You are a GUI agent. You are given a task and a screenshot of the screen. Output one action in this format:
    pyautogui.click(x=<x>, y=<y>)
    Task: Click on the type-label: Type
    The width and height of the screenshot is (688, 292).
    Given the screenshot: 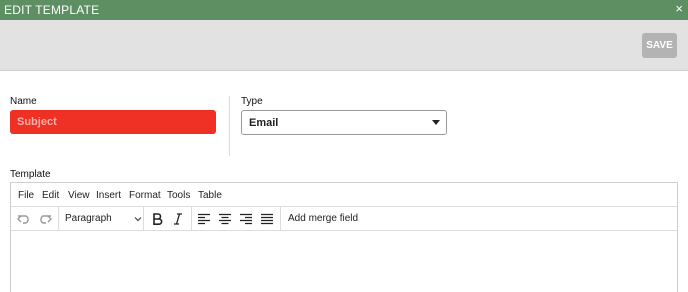 What is the action you would take?
    pyautogui.click(x=252, y=101)
    